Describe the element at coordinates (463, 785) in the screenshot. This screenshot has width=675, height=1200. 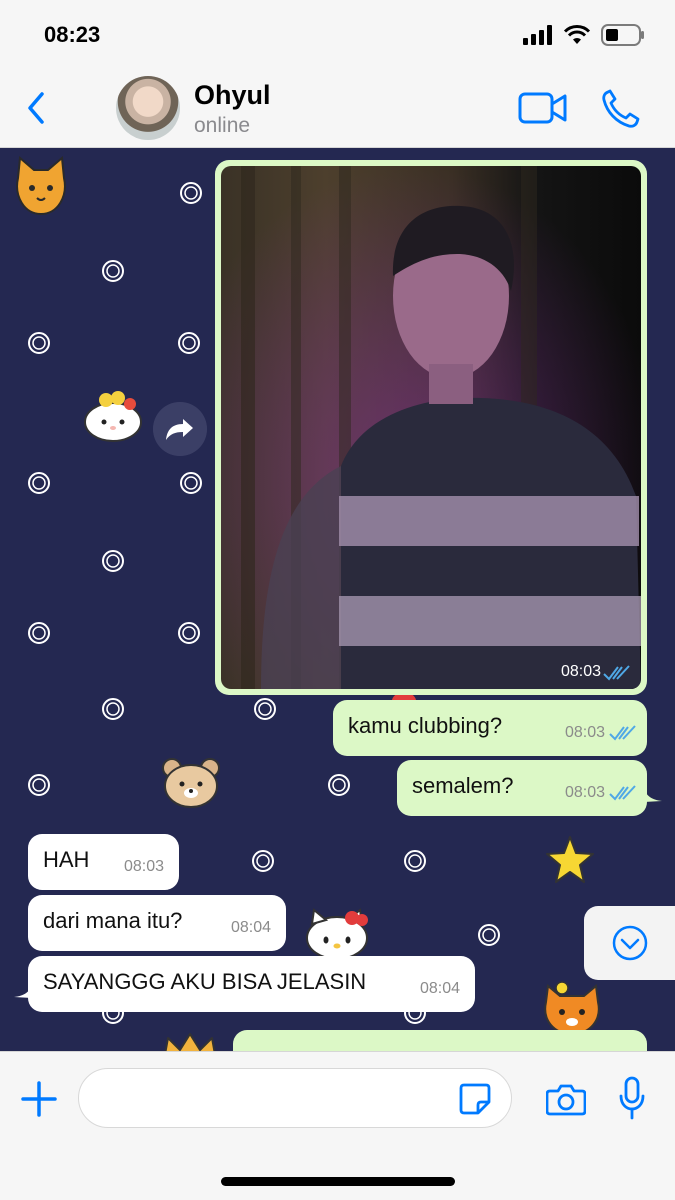
I see `message-text: semalem?` at that location.